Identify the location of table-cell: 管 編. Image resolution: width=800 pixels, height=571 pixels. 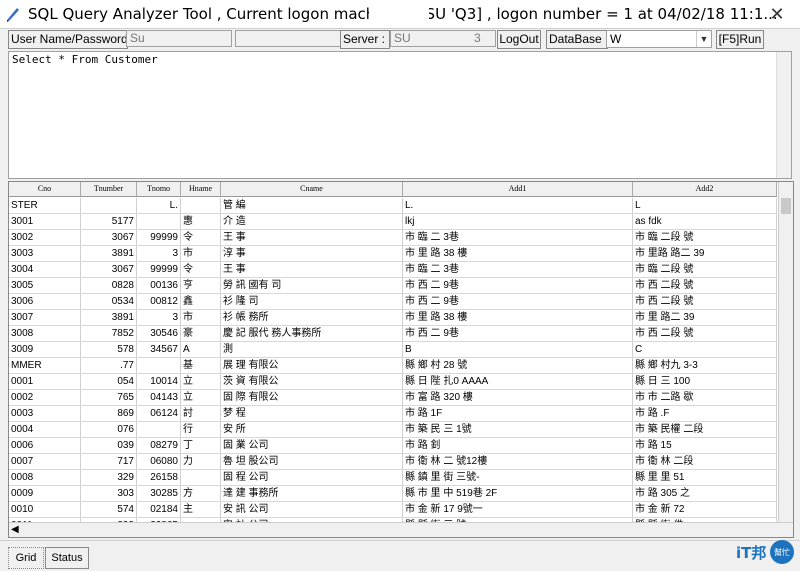
(312, 205).